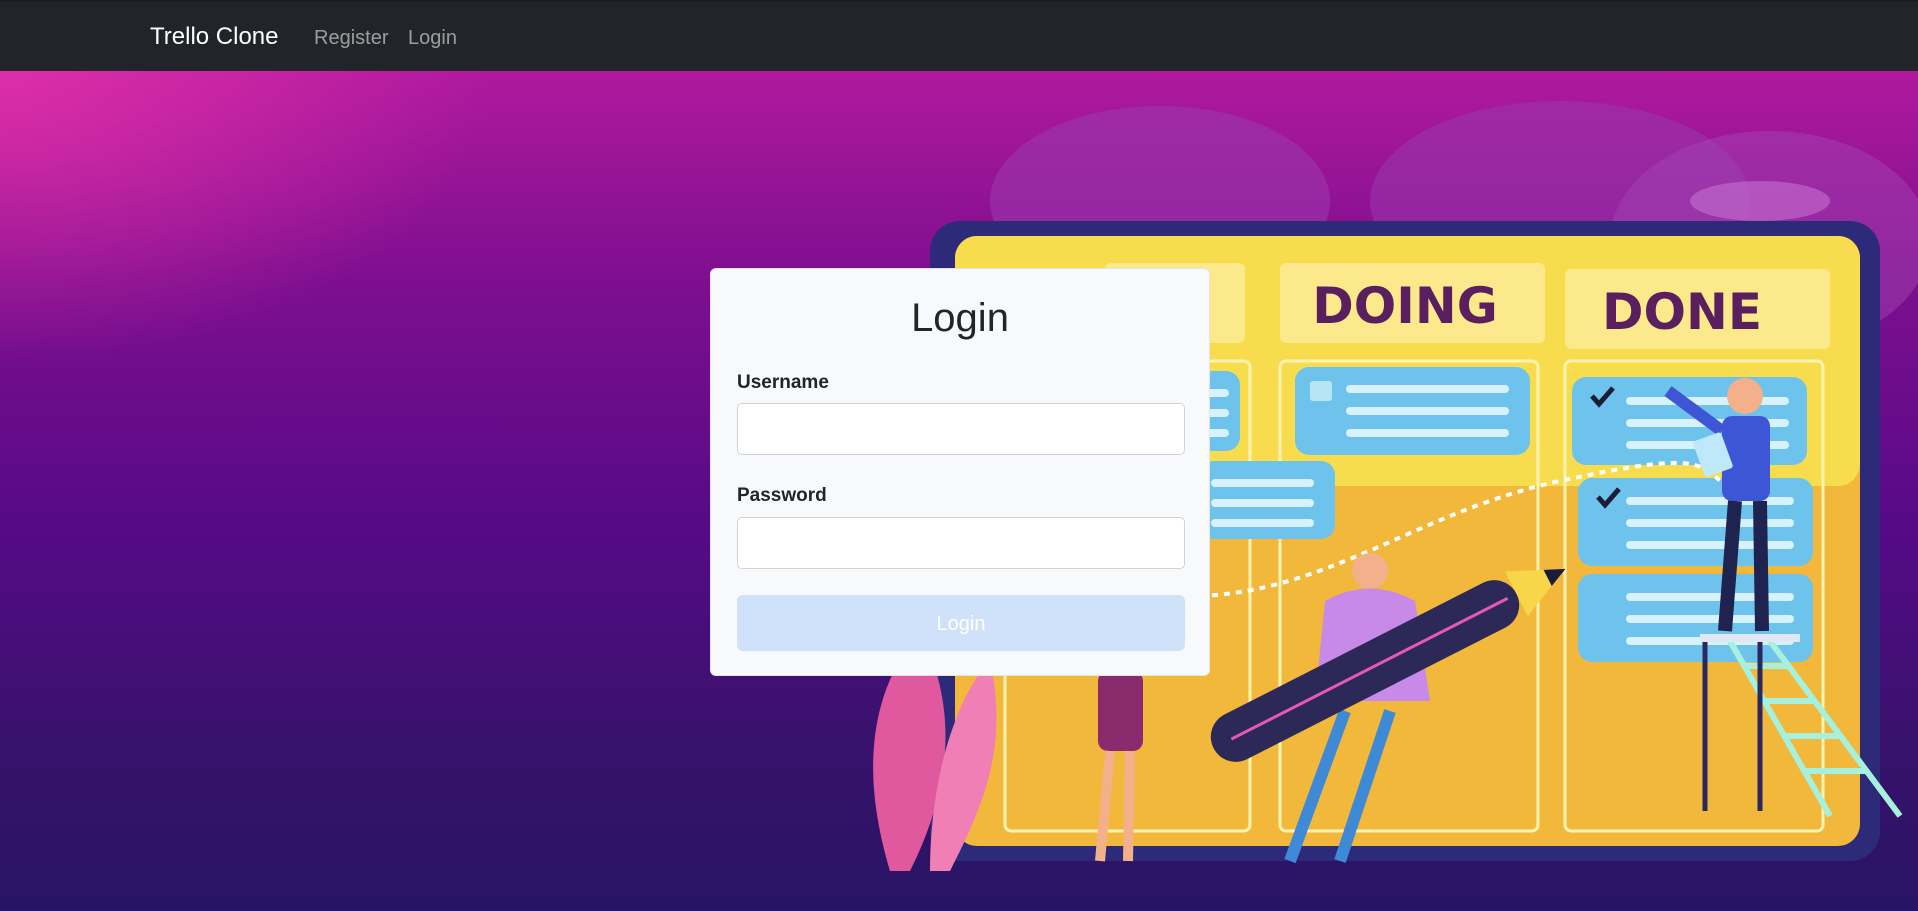 The image size is (1918, 911). Describe the element at coordinates (432, 38) in the screenshot. I see `nav-login-link: Login` at that location.